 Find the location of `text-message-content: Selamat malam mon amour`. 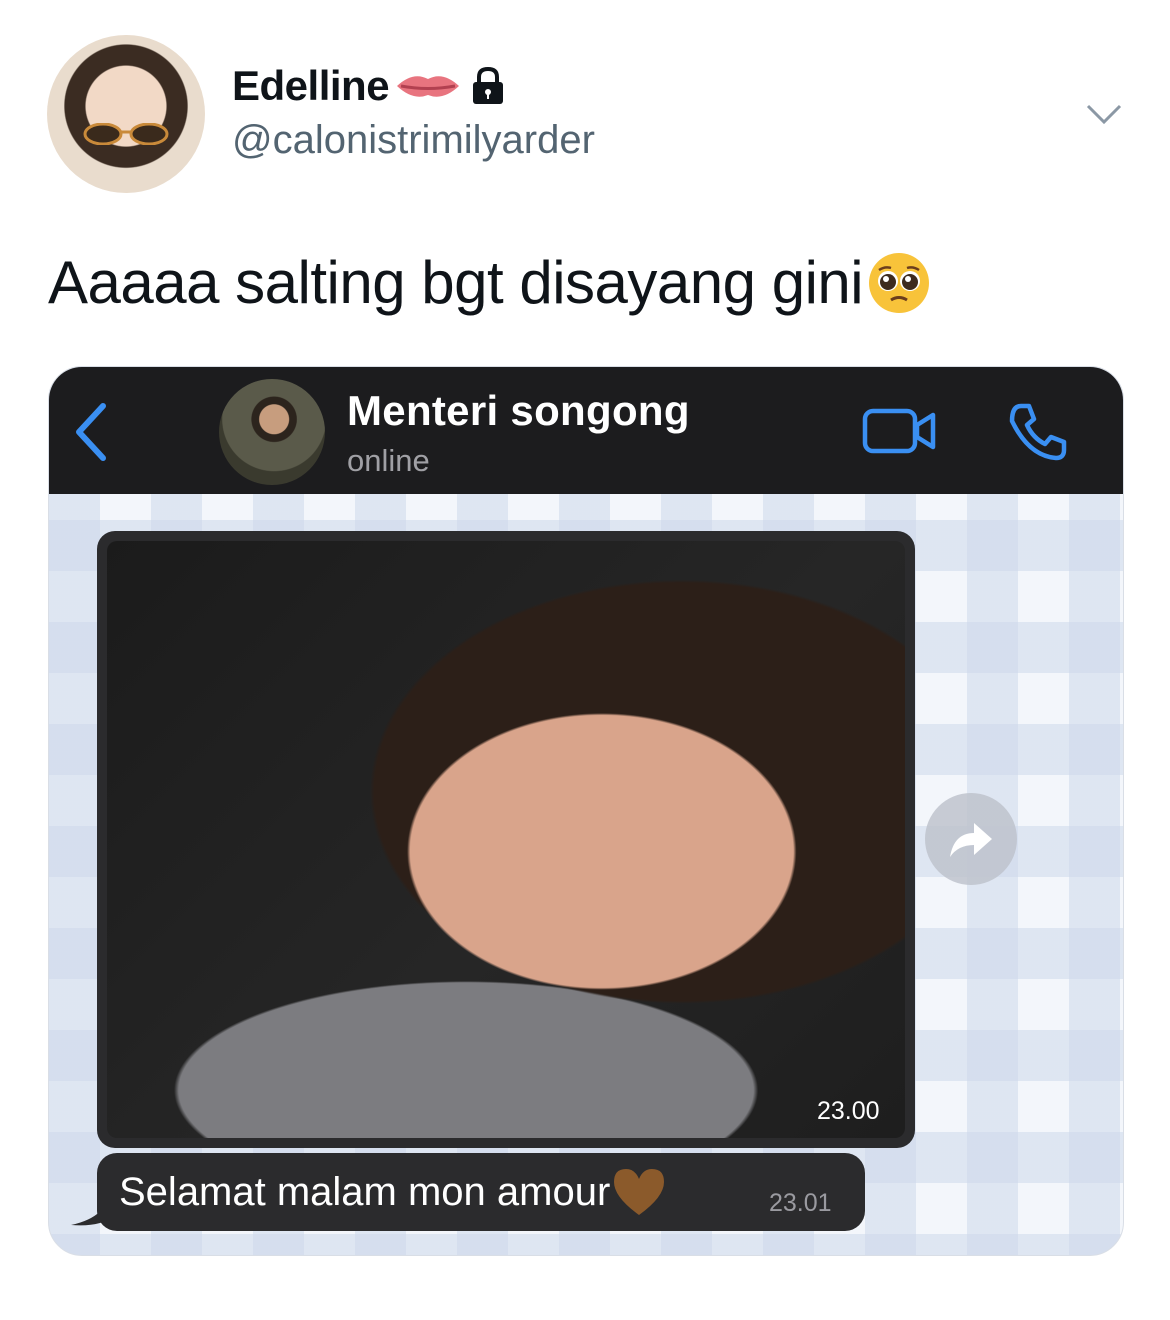

text-message-content: Selamat malam mon amour is located at coordinates (365, 1191).